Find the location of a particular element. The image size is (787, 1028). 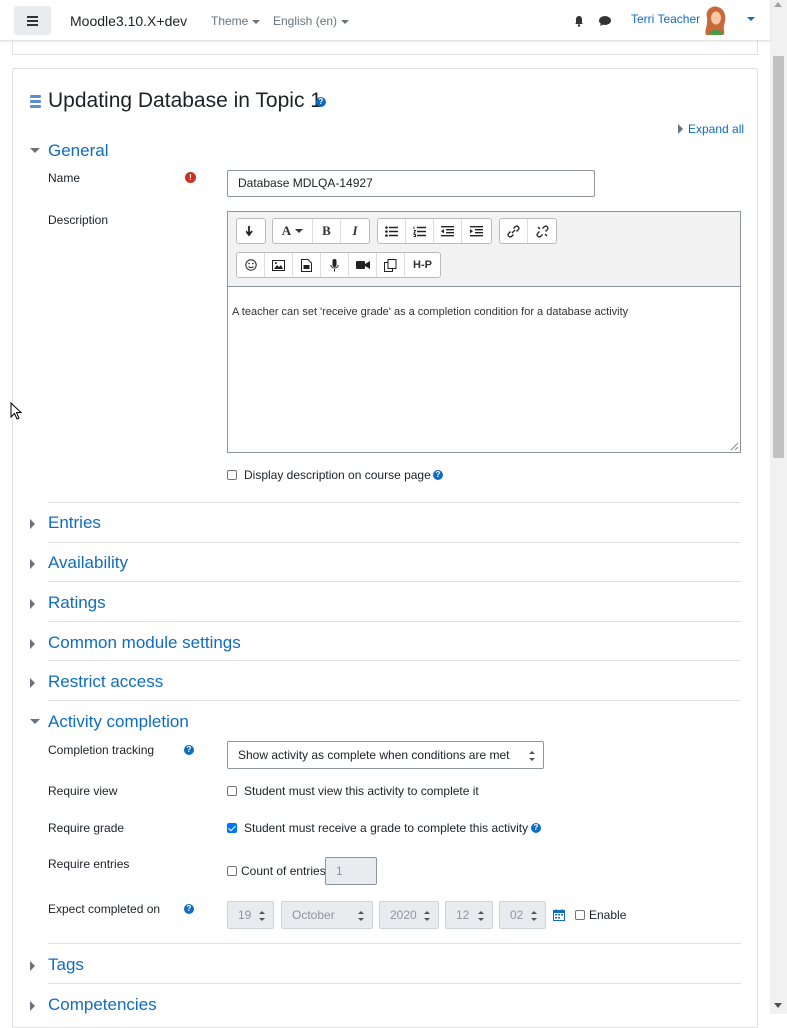

expect-year-select: 2020 is located at coordinates (409, 915).